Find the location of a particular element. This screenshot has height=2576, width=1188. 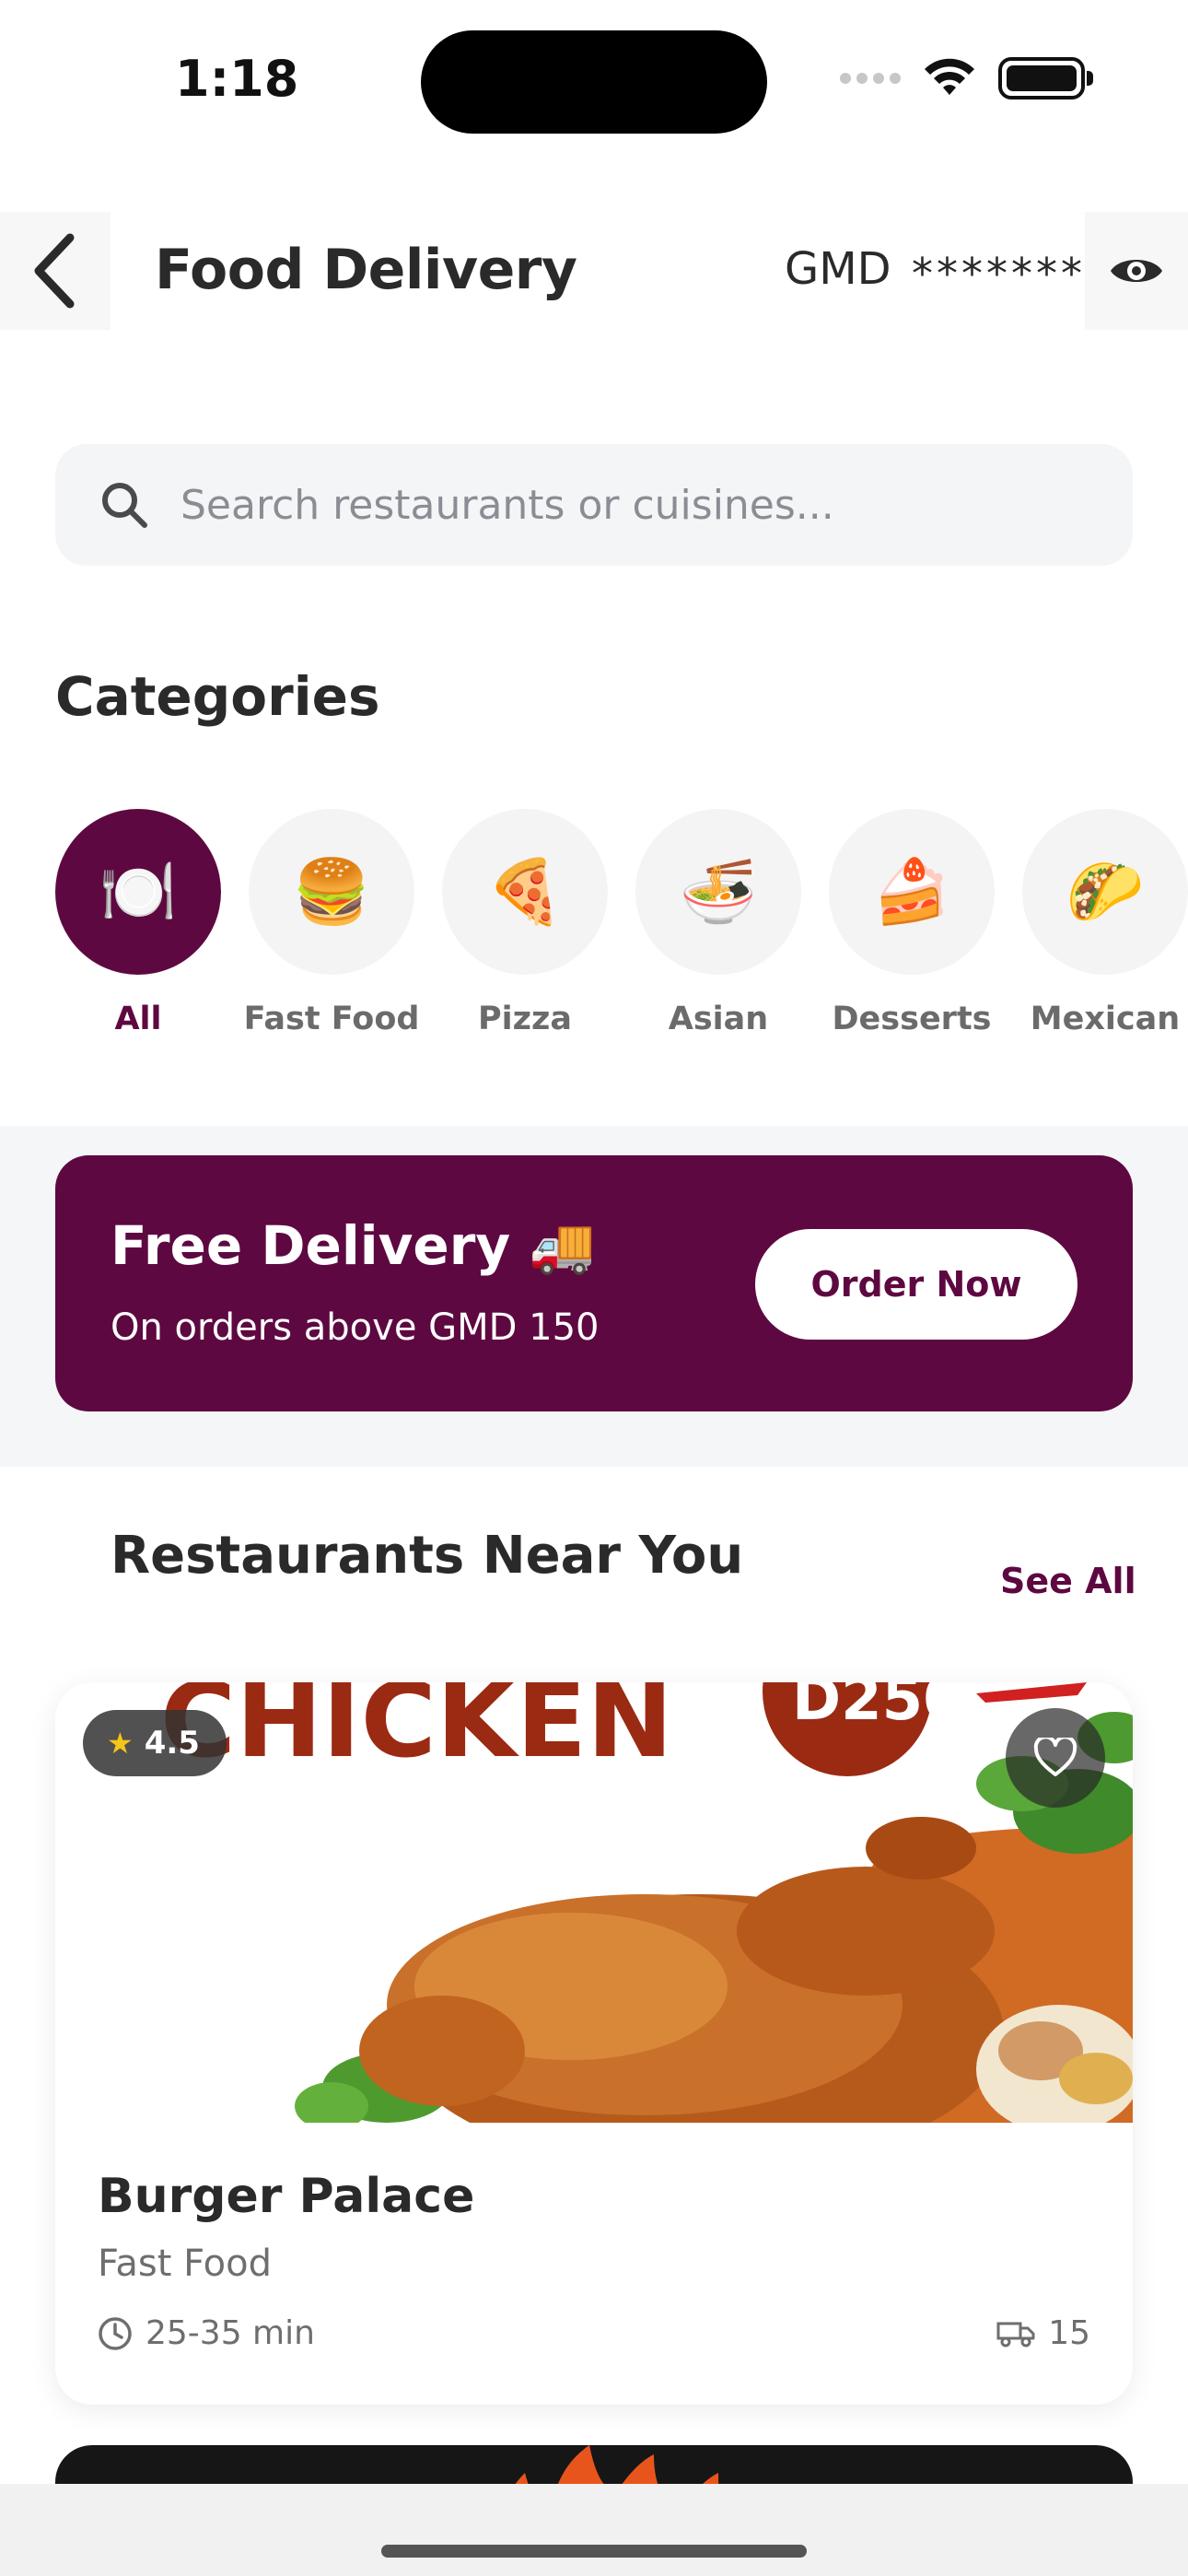

dynamic-island is located at coordinates (594, 82).